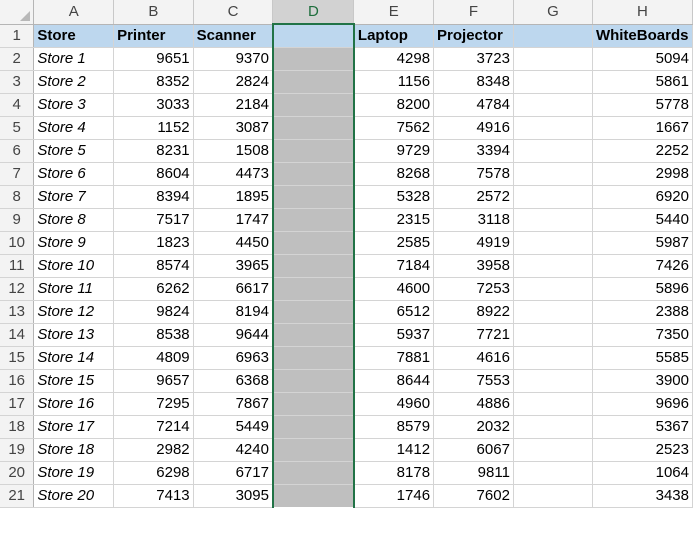 Image resolution: width=693 pixels, height=535 pixels. What do you see at coordinates (394, 36) in the screenshot?
I see `header-cell-laptop: Laptop` at bounding box center [394, 36].